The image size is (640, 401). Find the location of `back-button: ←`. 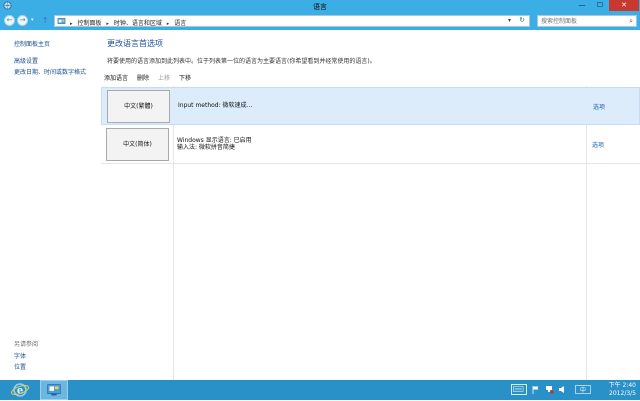

back-button: ← is located at coordinates (9, 20).